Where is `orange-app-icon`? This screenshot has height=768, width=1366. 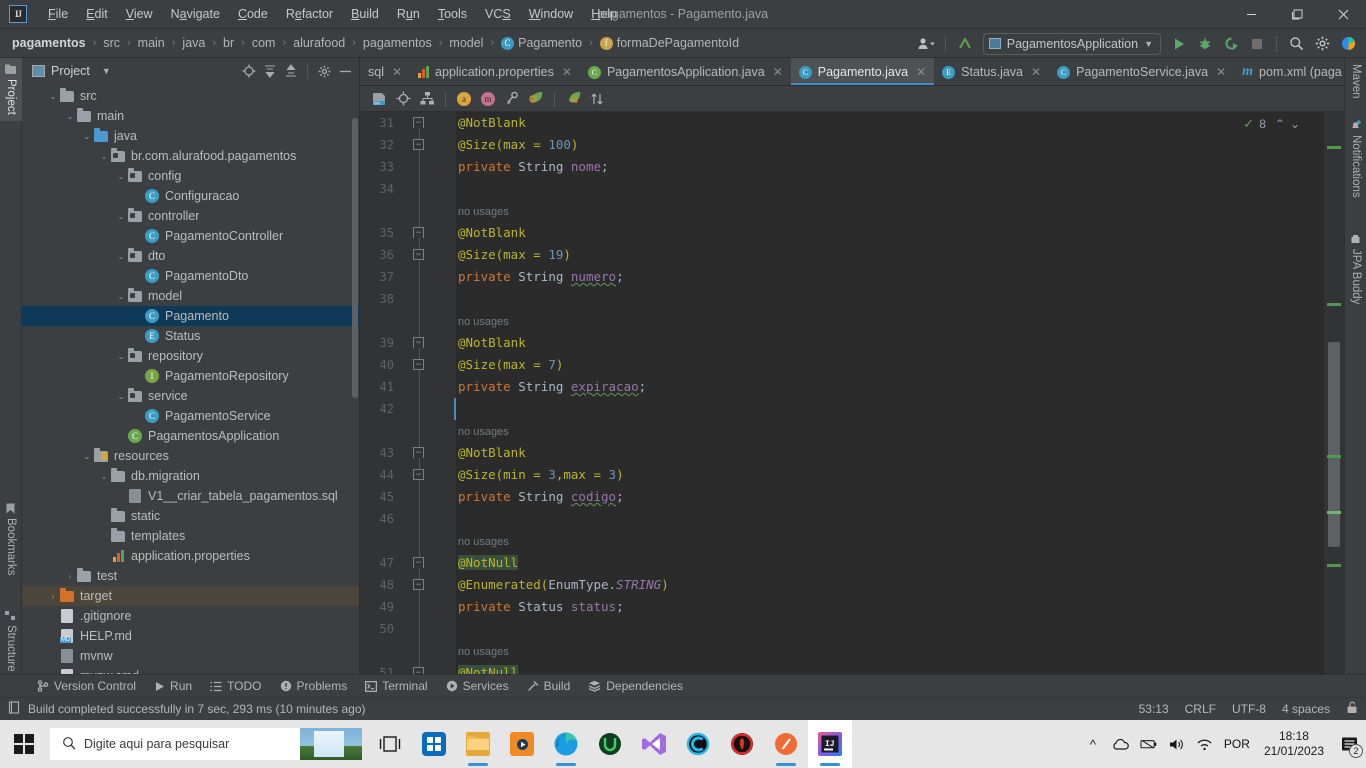 orange-app-icon is located at coordinates (786, 744).